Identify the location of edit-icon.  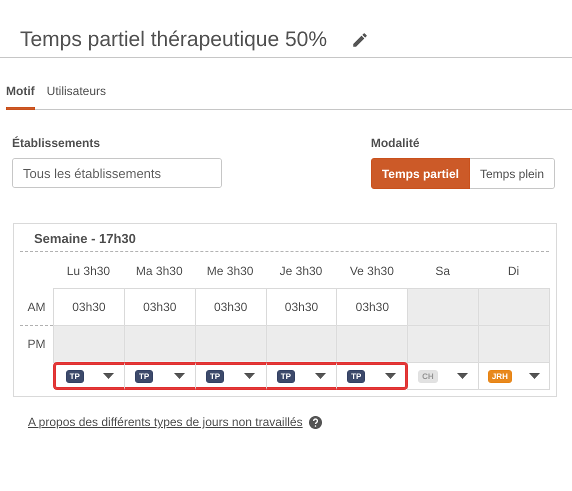
(360, 39).